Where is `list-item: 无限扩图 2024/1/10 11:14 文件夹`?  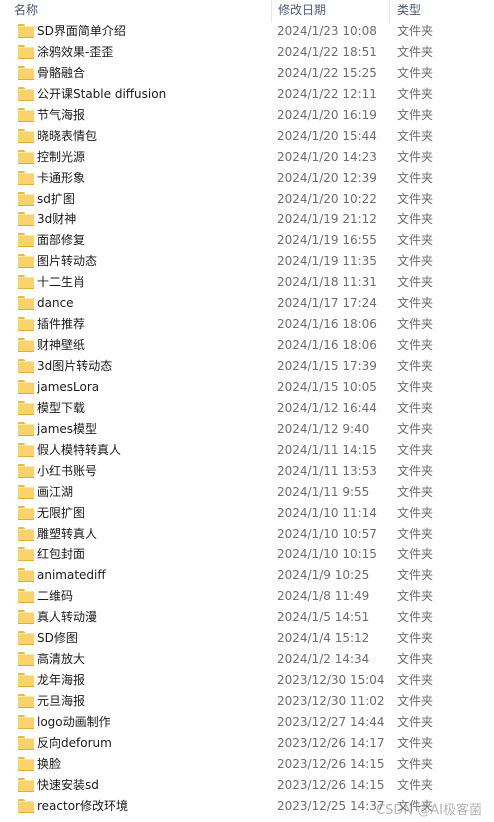
list-item: 无限扩图 2024/1/10 11:14 文件夹 is located at coordinates (247, 513).